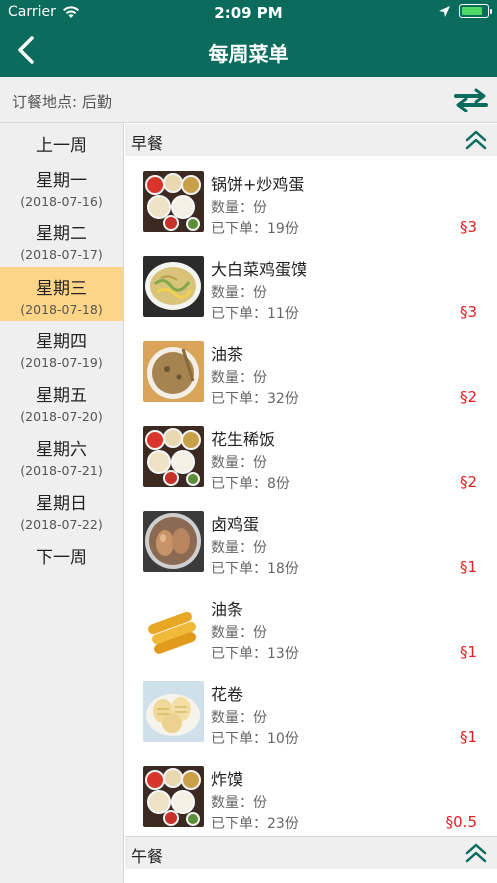 This screenshot has height=883, width=497. Describe the element at coordinates (311, 458) in the screenshot. I see `dish-row: 花生稀饭 数量：份 已下单：8份 §2` at that location.